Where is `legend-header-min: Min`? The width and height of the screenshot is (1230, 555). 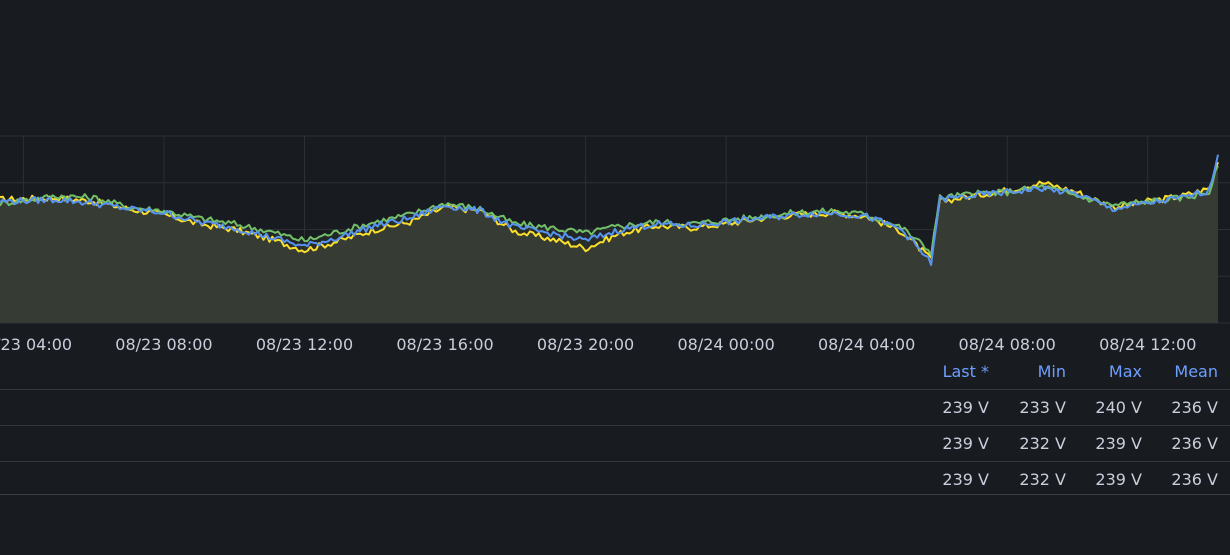
legend-header-min: Min is located at coordinates (1052, 373).